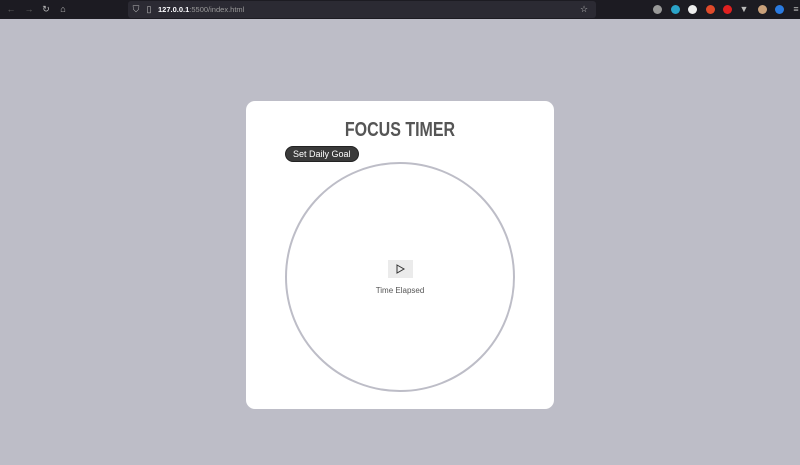 This screenshot has width=800, height=465. I want to click on download-icon, so click(675, 9).